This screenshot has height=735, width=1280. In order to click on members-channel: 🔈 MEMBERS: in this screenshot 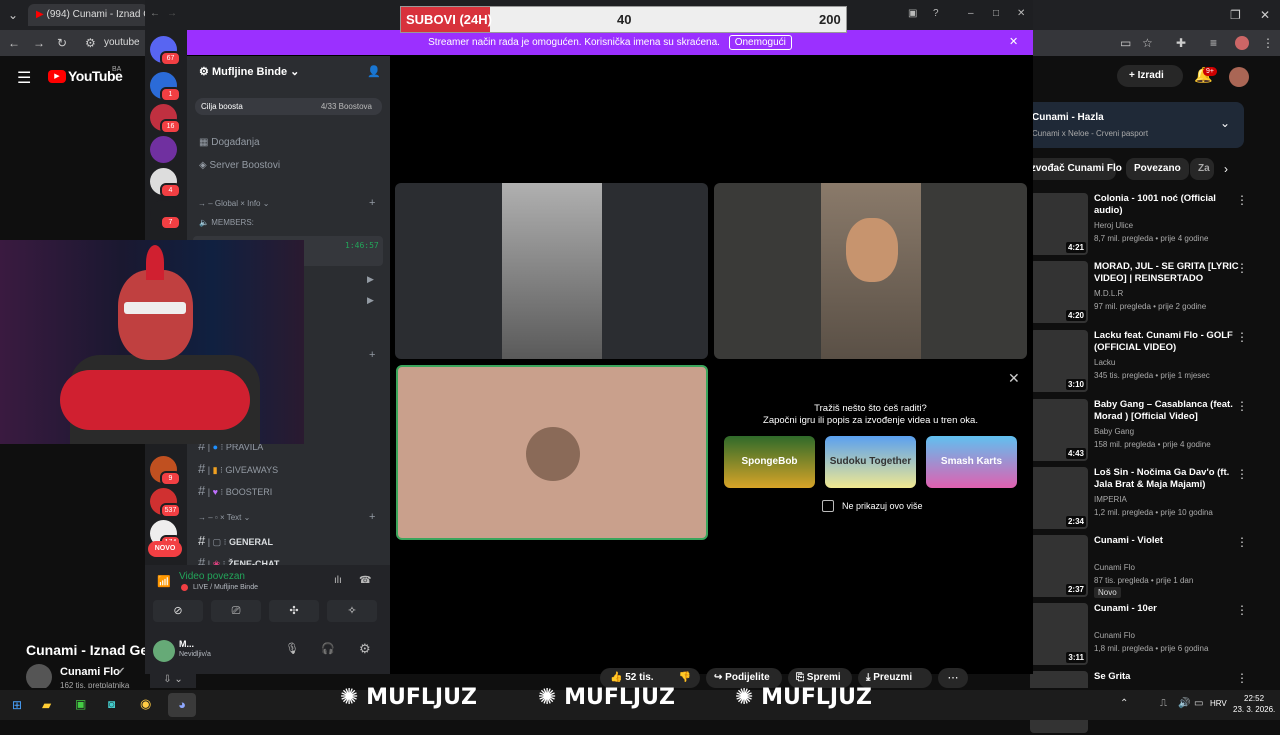, I will do `click(226, 222)`.